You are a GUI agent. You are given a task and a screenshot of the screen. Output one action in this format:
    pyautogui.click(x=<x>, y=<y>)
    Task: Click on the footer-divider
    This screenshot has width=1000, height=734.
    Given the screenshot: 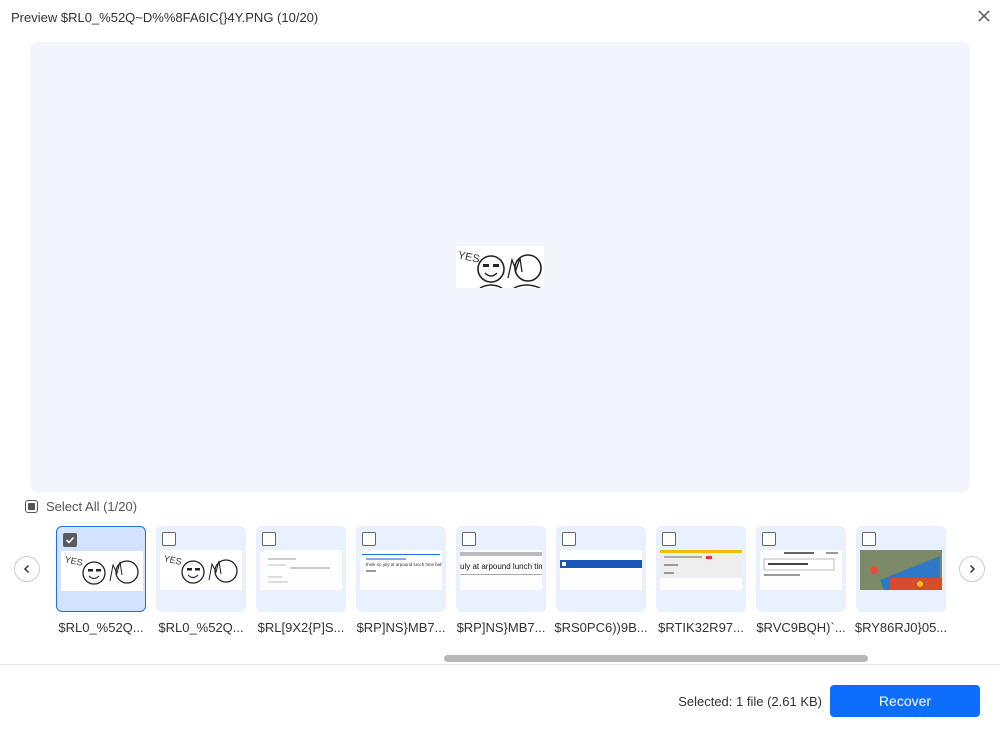 What is the action you would take?
    pyautogui.click(x=500, y=664)
    